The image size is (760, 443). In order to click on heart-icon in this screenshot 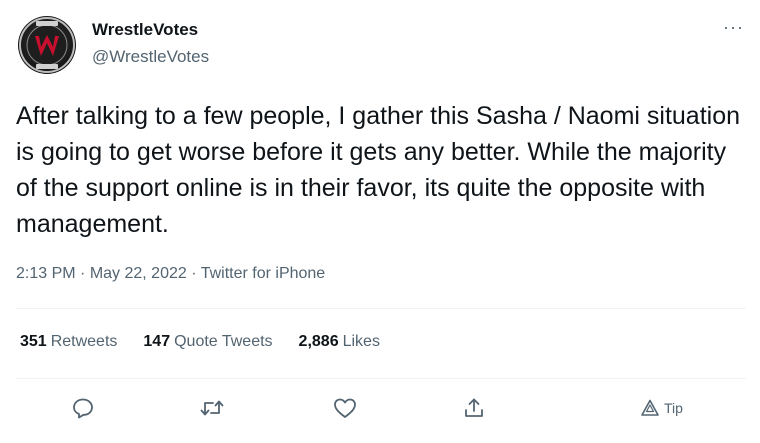, I will do `click(345, 408)`.